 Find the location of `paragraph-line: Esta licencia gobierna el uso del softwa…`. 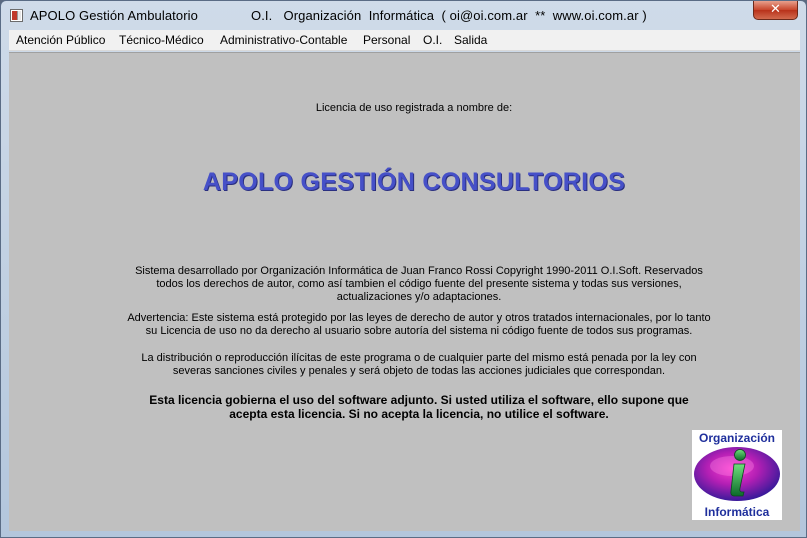

paragraph-line: Esta licencia gobierna el uso del softwa… is located at coordinates (419, 400).